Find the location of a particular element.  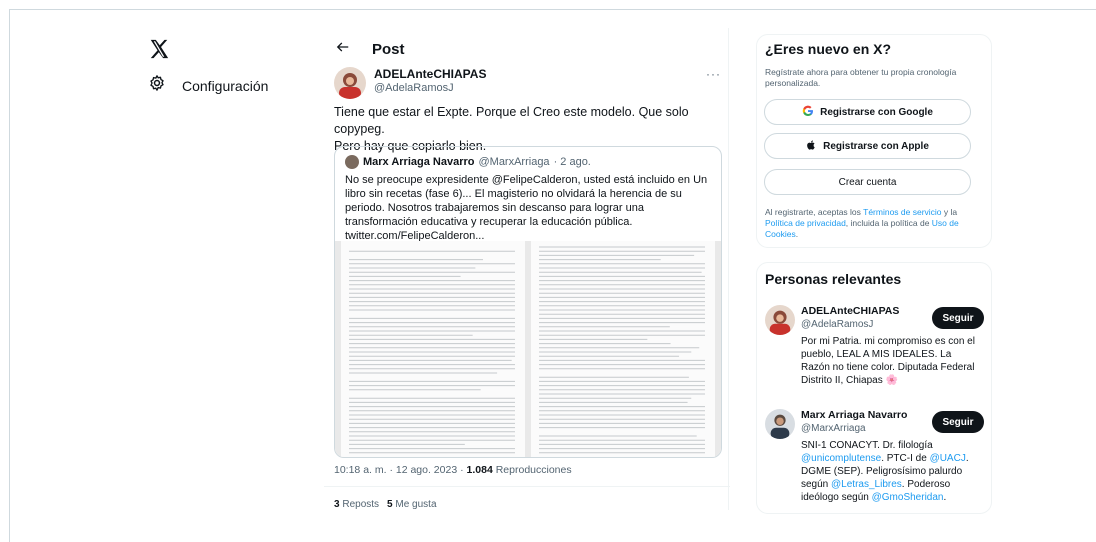

quoted-post-image is located at coordinates (528, 349).